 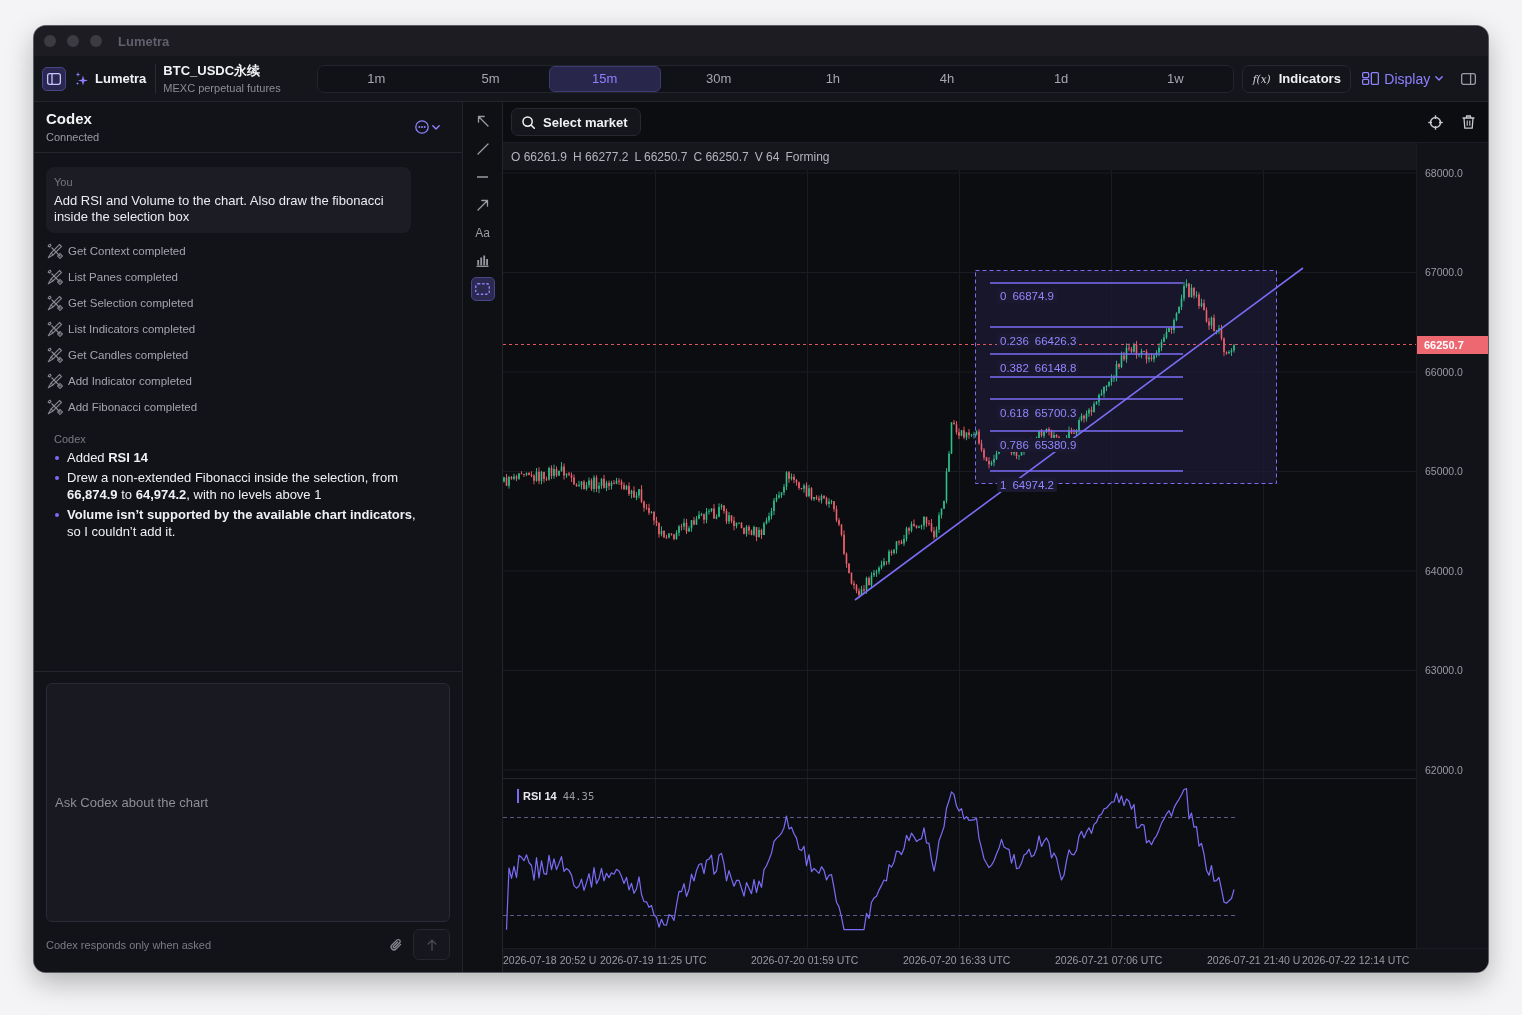 I want to click on chat-input-field: Ask Codex about the chart, so click(x=248, y=802).